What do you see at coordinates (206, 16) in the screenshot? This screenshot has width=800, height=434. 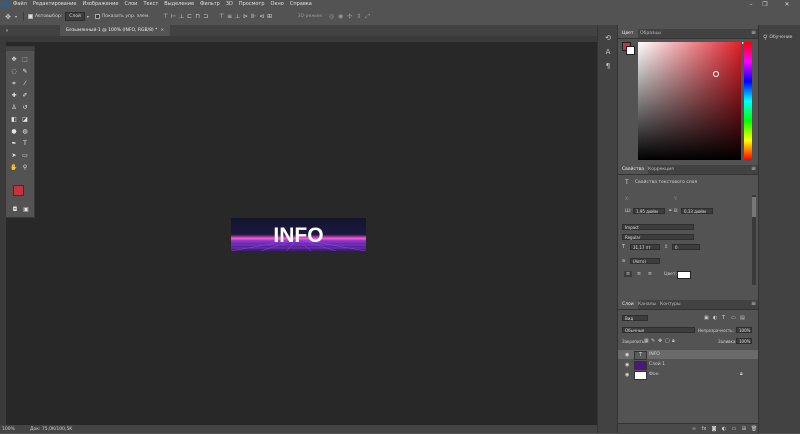 I see `align-right-icon: ⊐` at bounding box center [206, 16].